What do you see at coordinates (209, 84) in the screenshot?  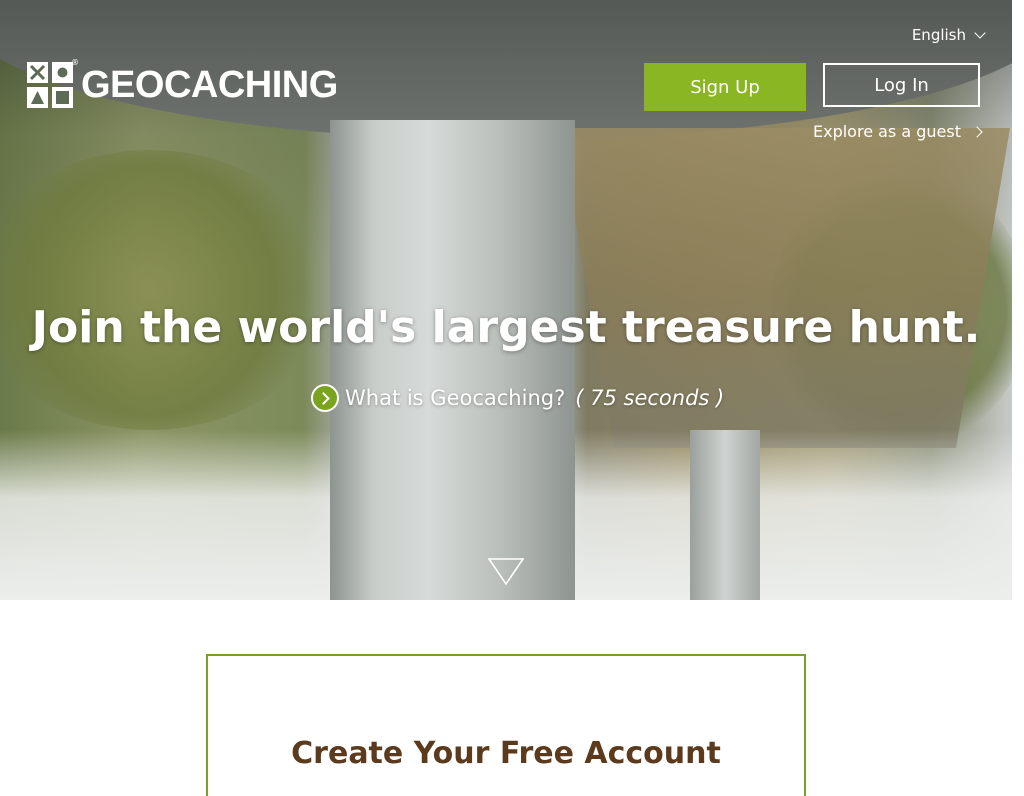 I see `logo-text: GEOCACHING` at bounding box center [209, 84].